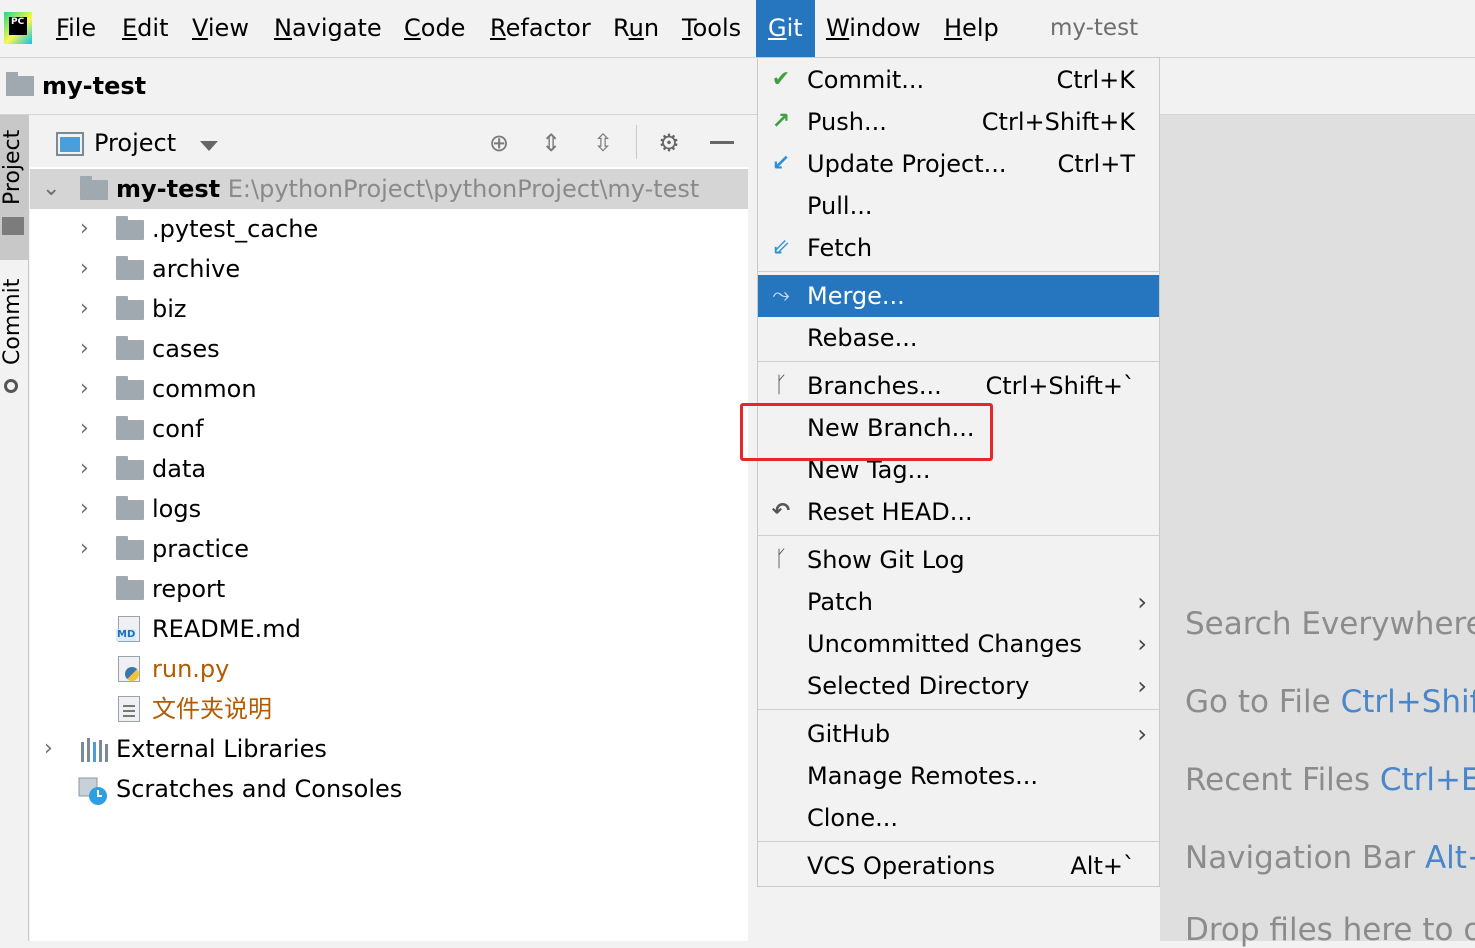  Describe the element at coordinates (1330, 930) in the screenshot. I see `hint-drop-files: Drop files here to o` at that location.